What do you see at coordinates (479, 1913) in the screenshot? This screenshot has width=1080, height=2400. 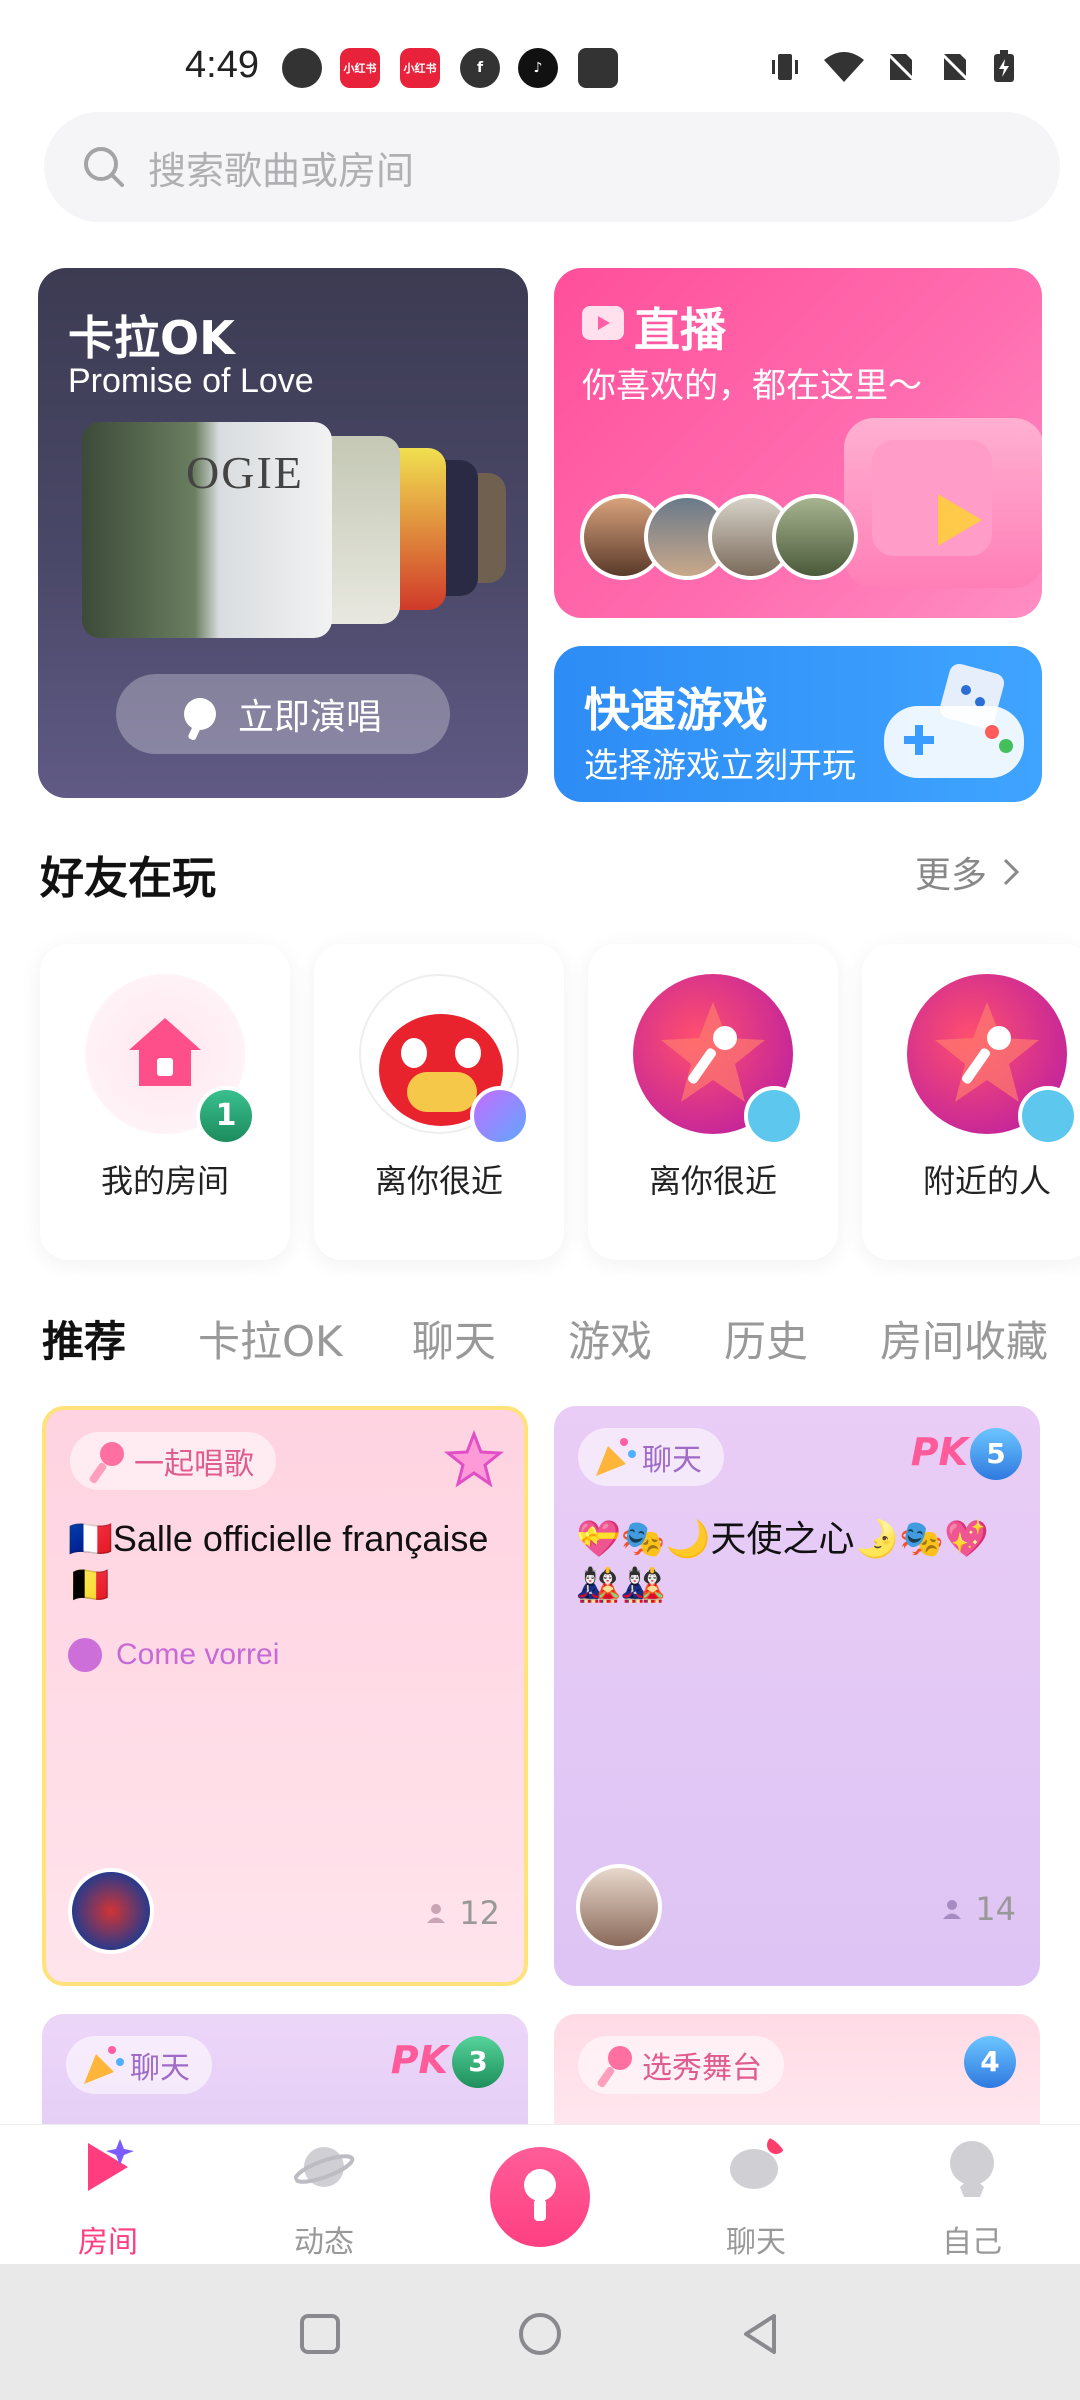 I see `room-count-value: 12` at bounding box center [479, 1913].